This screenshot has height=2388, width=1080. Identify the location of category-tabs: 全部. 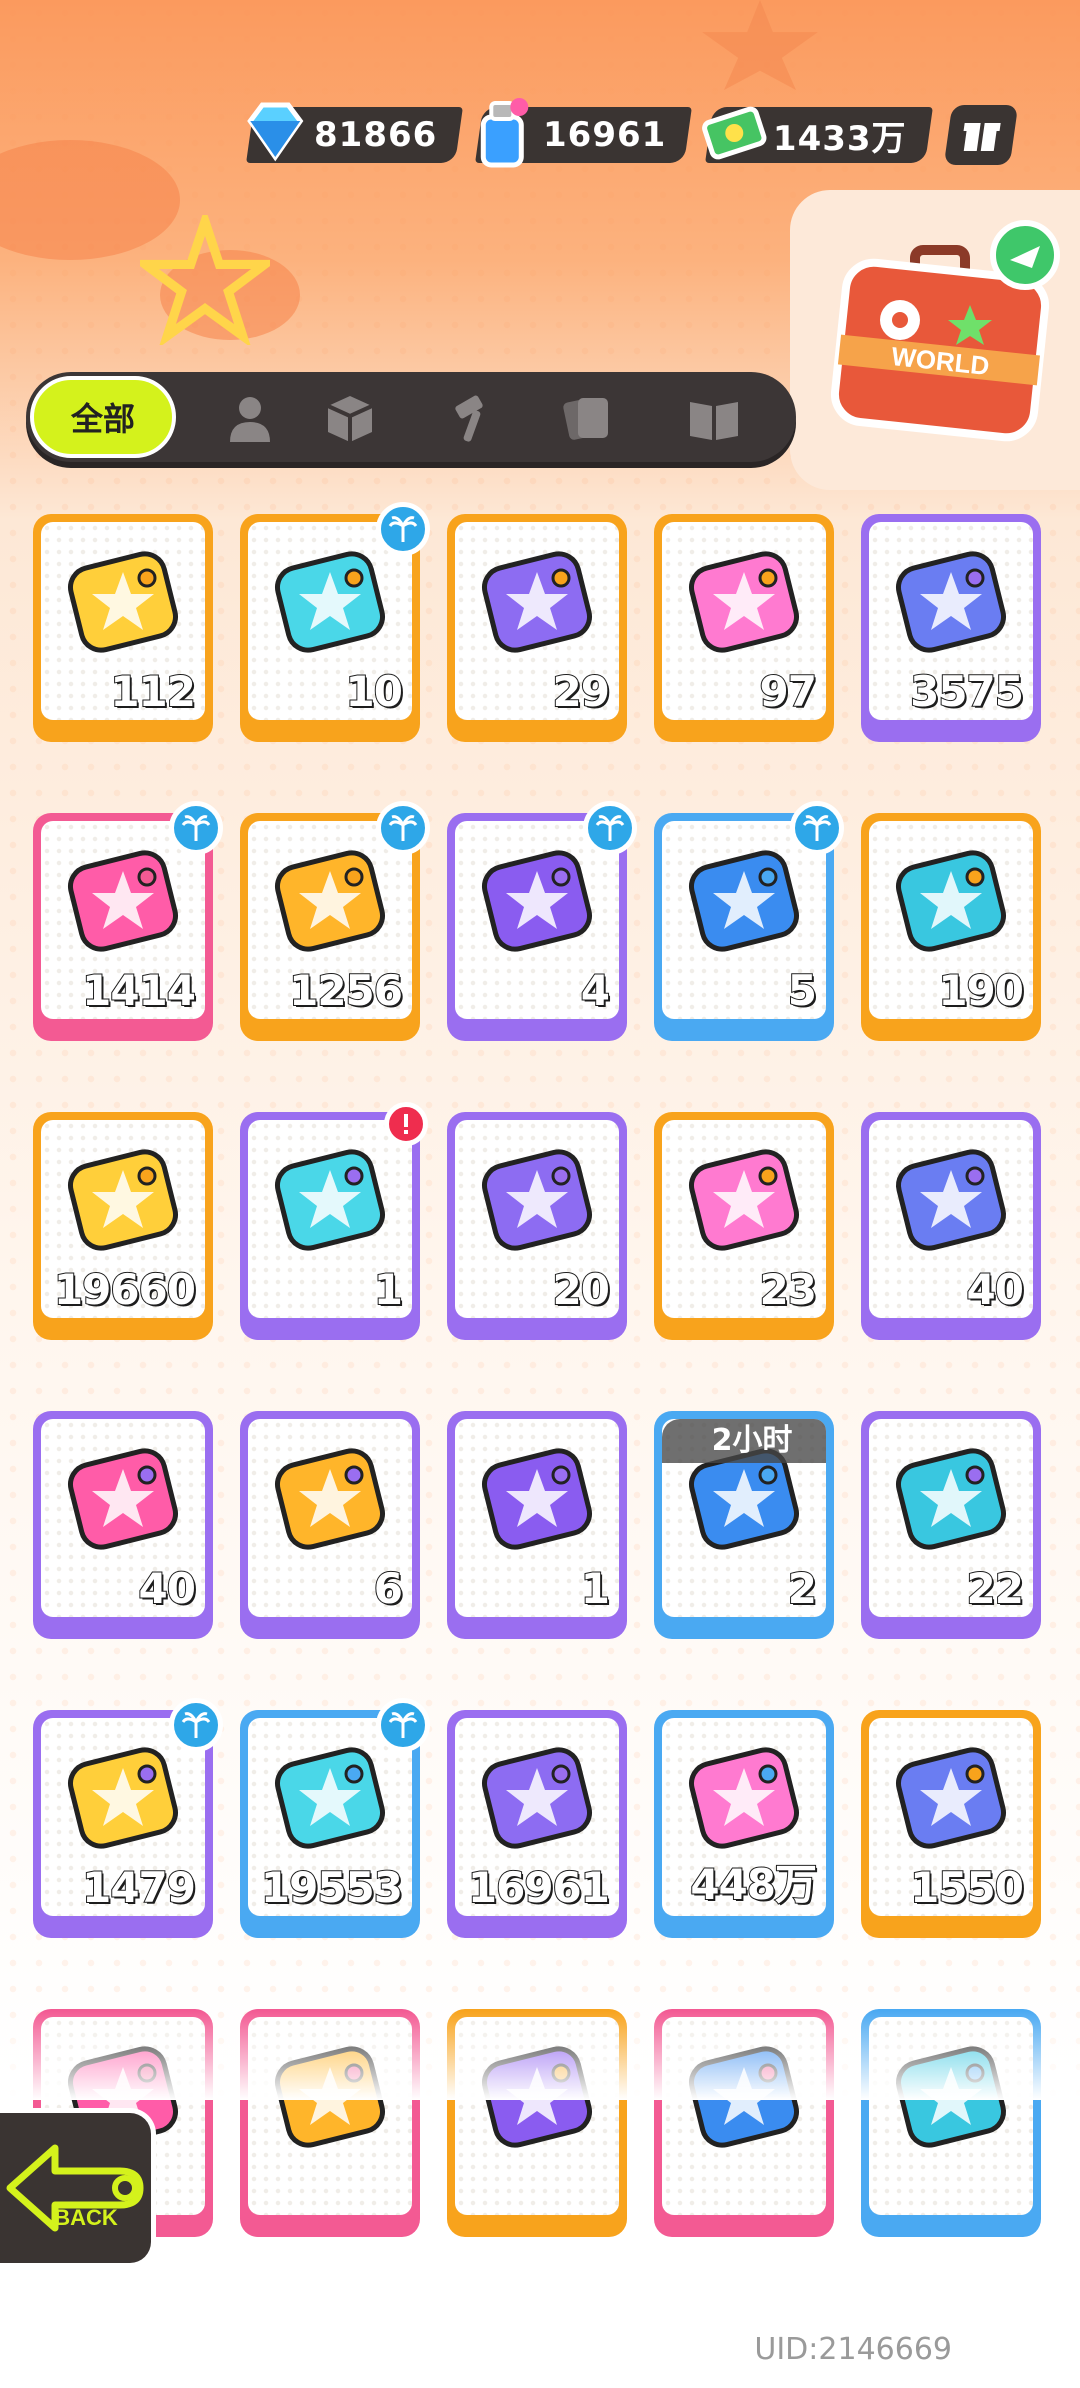
(411, 417).